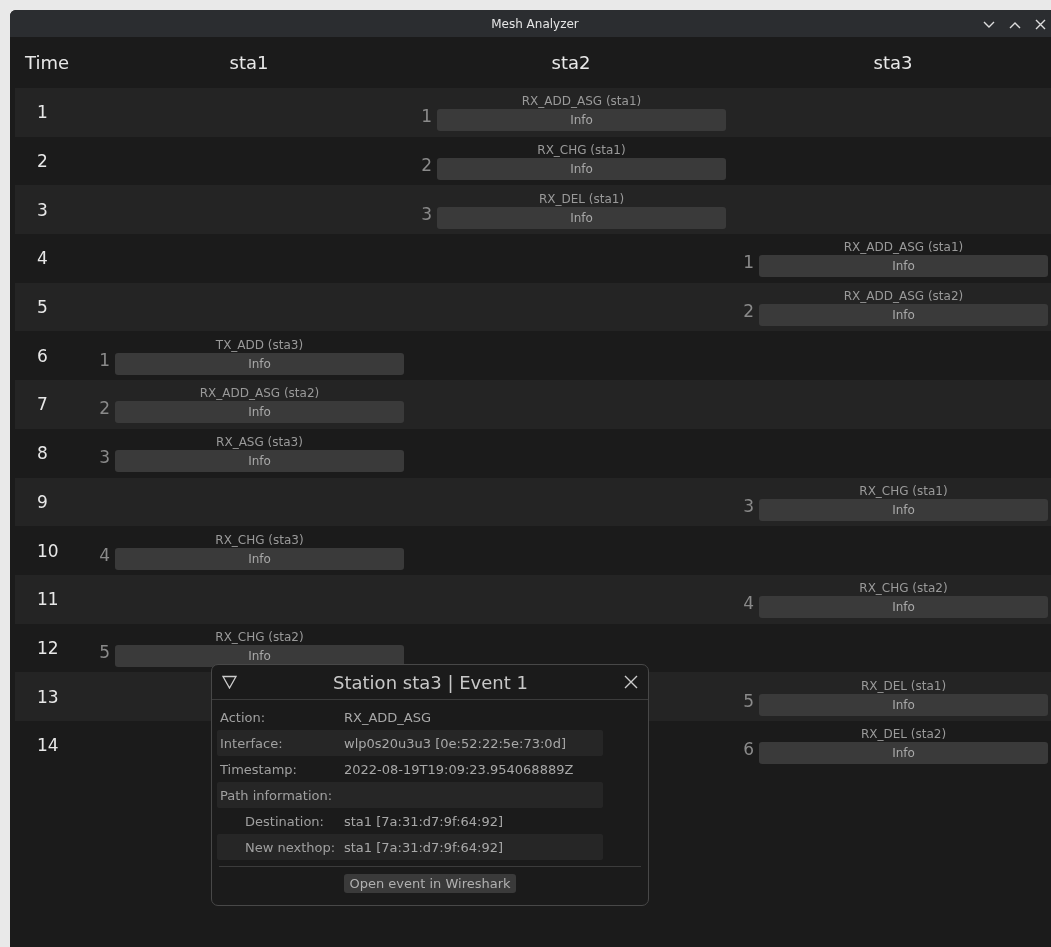 The height and width of the screenshot is (947, 1051). What do you see at coordinates (989, 24) in the screenshot?
I see `minimize-icon` at bounding box center [989, 24].